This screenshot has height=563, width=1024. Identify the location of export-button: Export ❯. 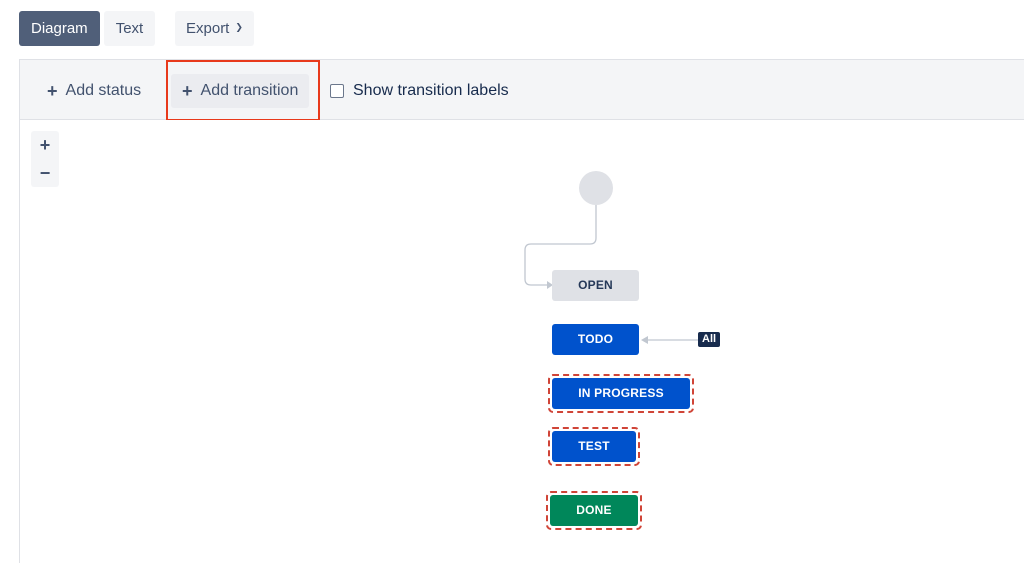
(214, 28).